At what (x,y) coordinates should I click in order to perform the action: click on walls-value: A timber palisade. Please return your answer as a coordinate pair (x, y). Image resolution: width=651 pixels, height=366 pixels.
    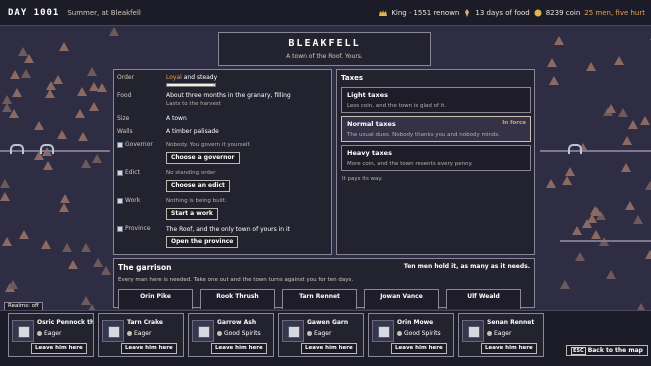
    Looking at the image, I should click on (192, 131).